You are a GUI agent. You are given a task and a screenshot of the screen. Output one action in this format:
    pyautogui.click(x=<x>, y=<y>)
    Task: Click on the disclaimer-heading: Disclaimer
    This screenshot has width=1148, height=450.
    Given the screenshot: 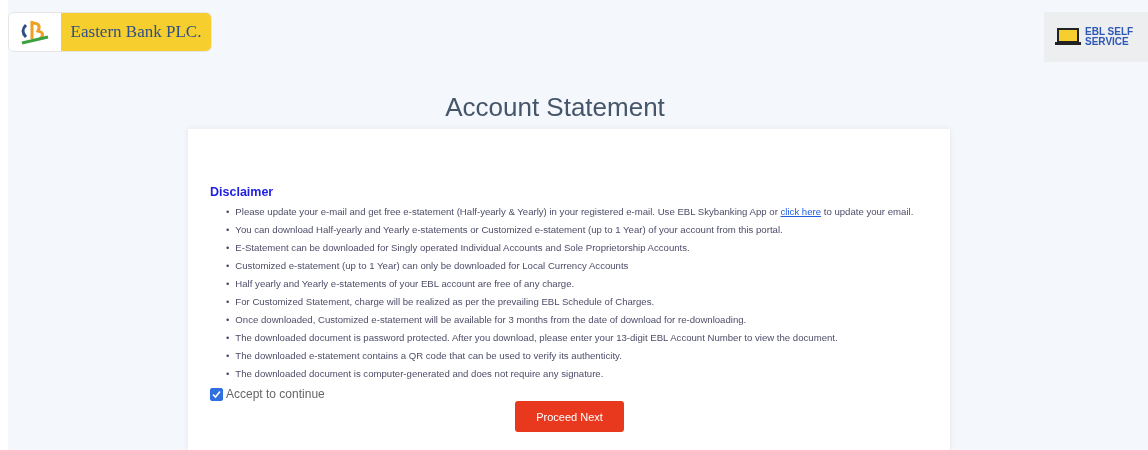 What is the action you would take?
    pyautogui.click(x=242, y=192)
    